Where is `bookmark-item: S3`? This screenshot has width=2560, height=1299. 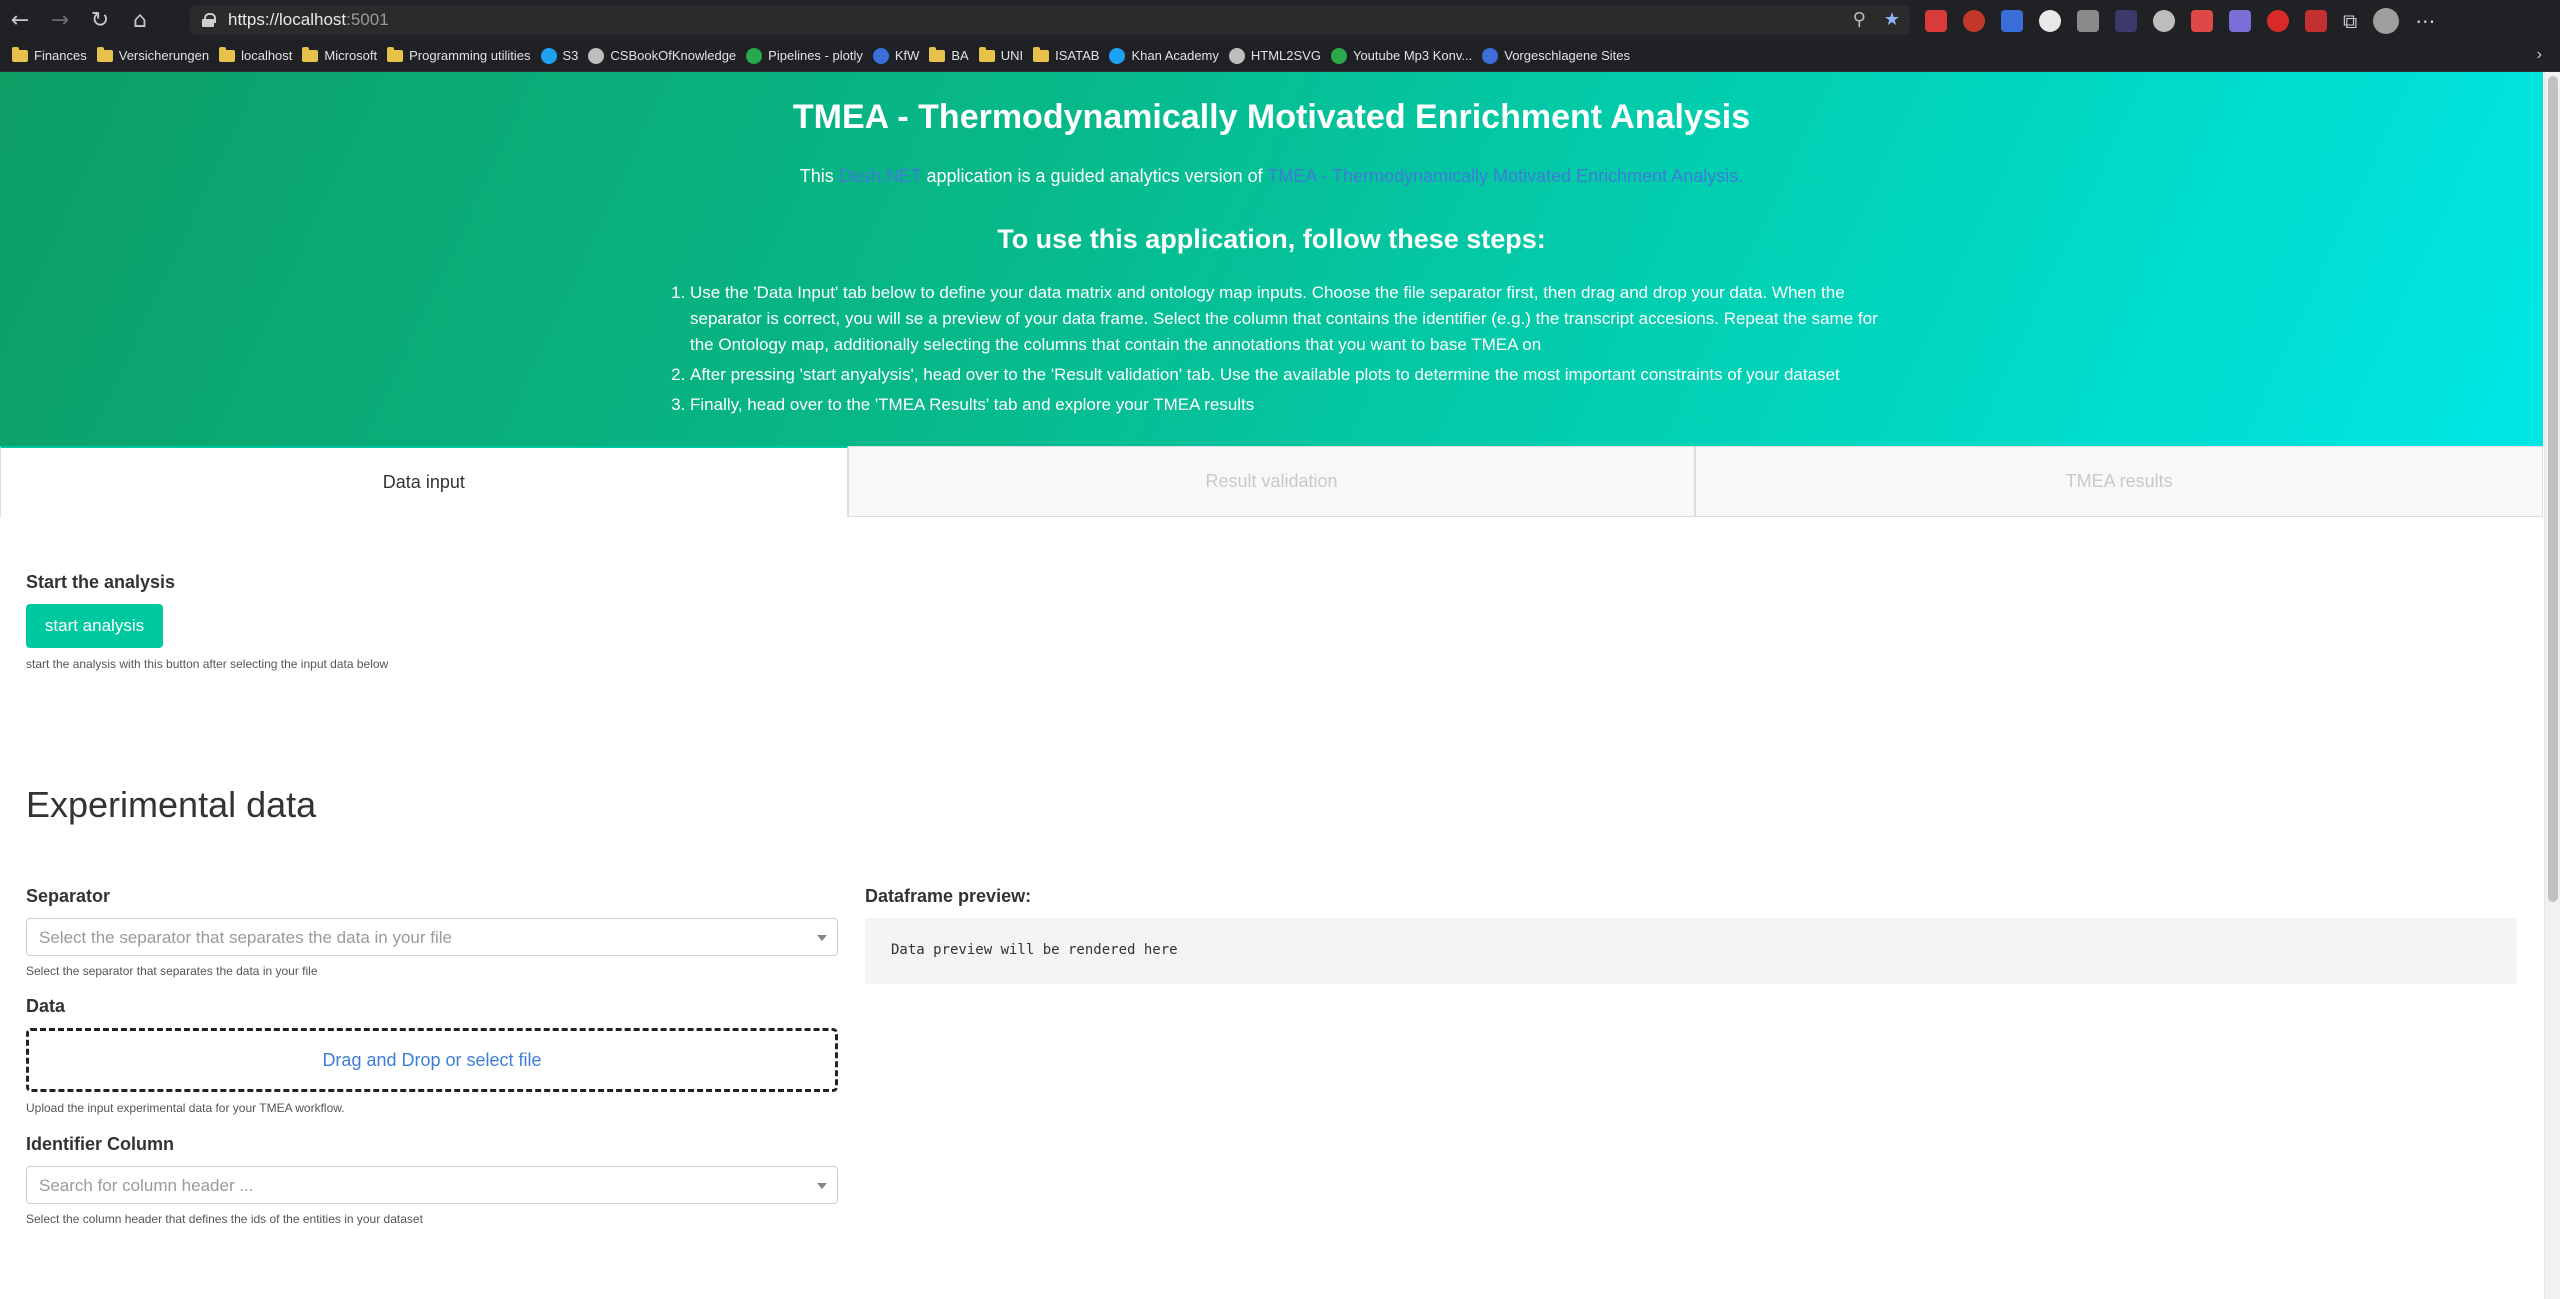 bookmark-item: S3 is located at coordinates (559, 55).